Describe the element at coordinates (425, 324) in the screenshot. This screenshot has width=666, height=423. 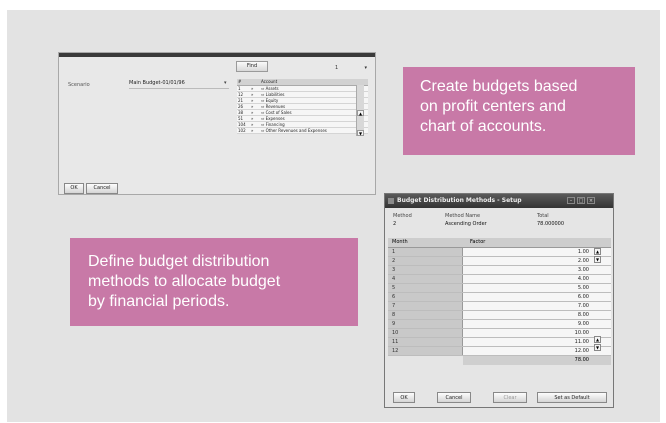
I see `month-cell: 9` at that location.